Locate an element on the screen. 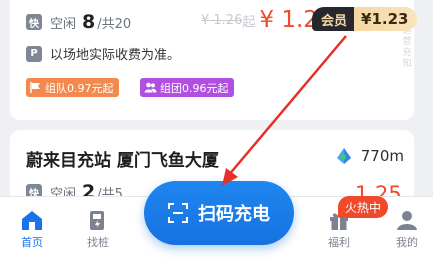 The image size is (433, 268). charger-icon is located at coordinates (97, 220).